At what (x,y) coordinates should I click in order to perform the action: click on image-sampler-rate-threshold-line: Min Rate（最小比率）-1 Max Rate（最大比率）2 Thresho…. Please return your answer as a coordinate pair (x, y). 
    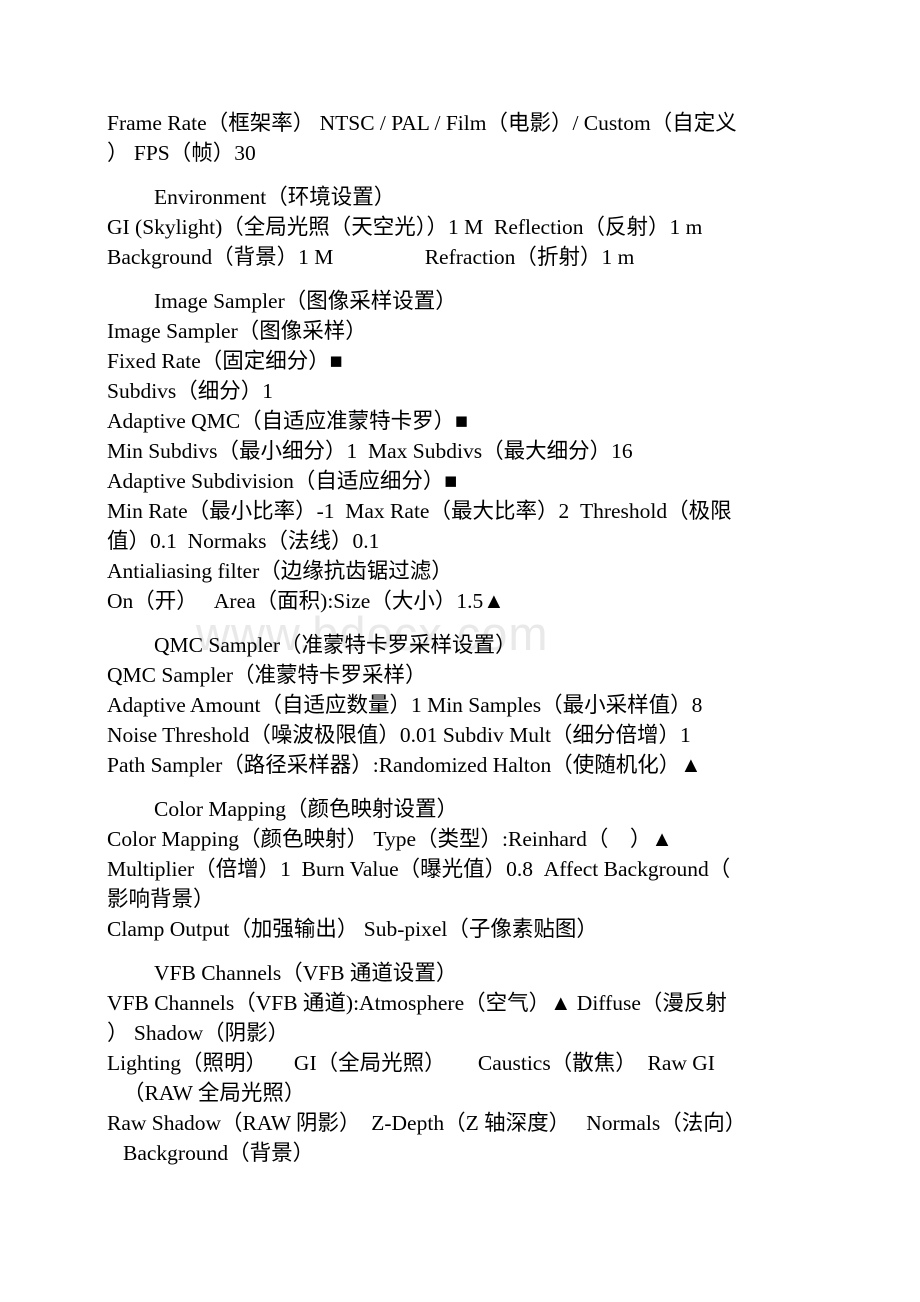
    Looking at the image, I should click on (419, 511).